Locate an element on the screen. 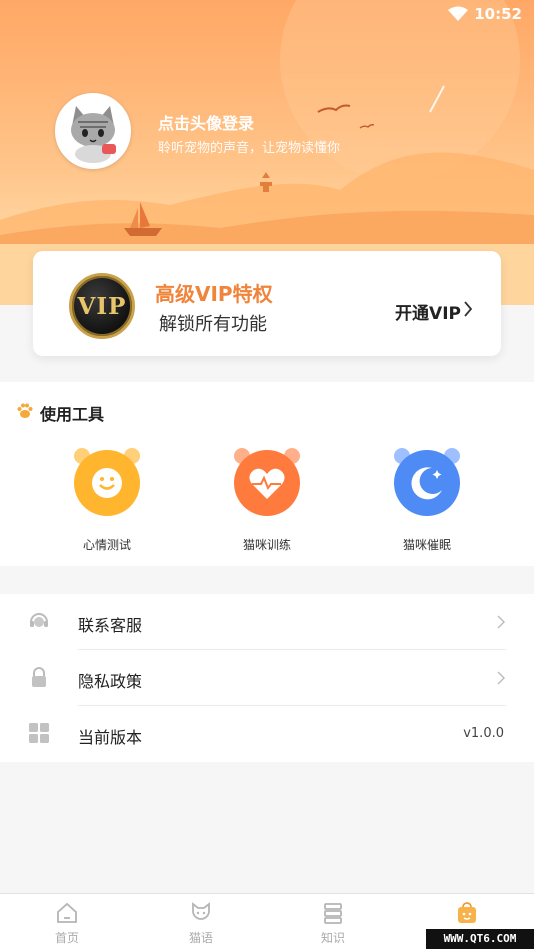 The width and height of the screenshot is (534, 949). status-time: 10:52 is located at coordinates (498, 14).